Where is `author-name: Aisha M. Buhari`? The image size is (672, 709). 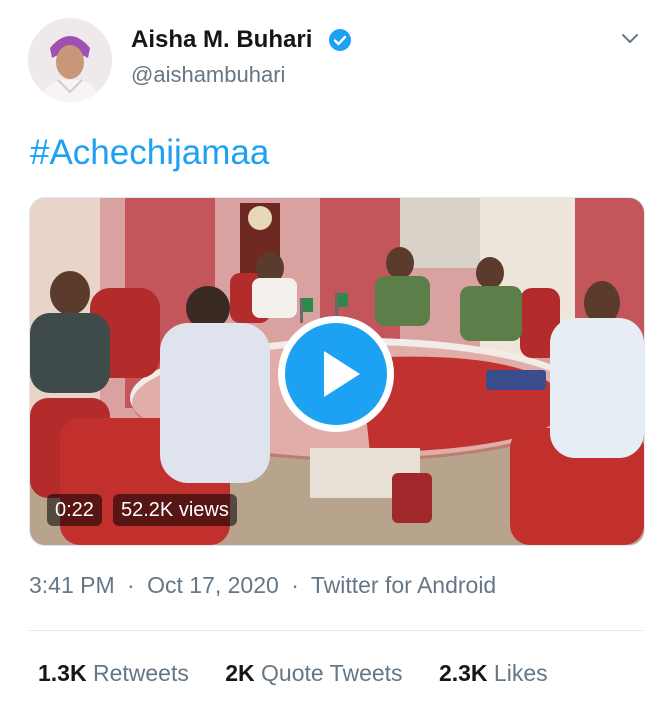 author-name: Aisha M. Buhari is located at coordinates (221, 40).